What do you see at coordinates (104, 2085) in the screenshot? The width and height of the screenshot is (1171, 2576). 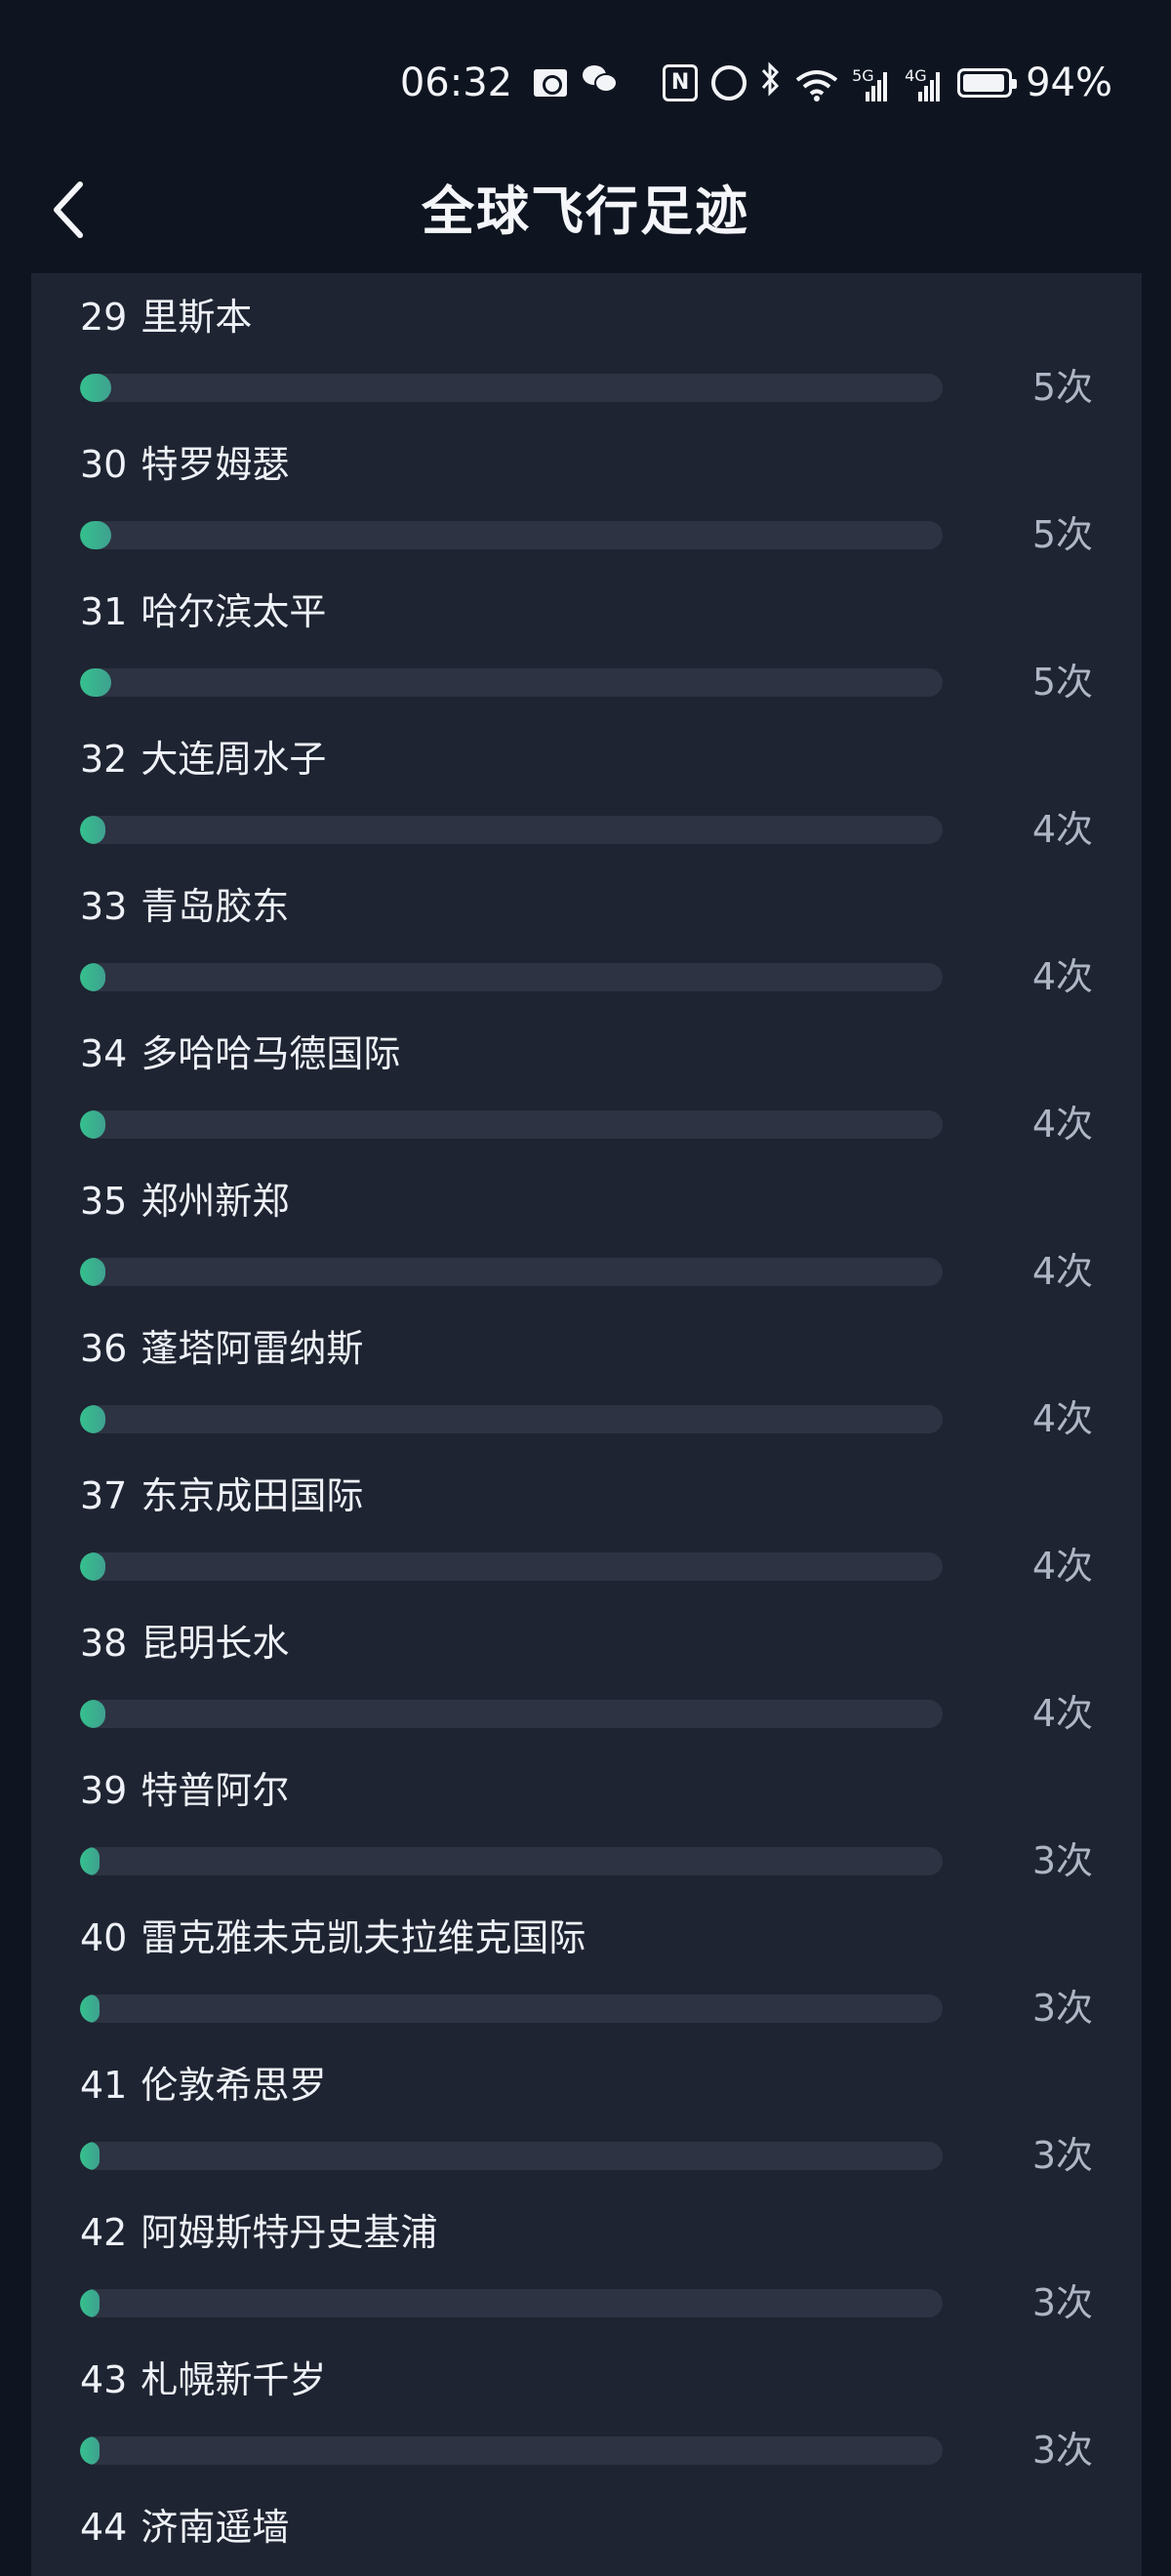 I see `airport-rank: 41` at bounding box center [104, 2085].